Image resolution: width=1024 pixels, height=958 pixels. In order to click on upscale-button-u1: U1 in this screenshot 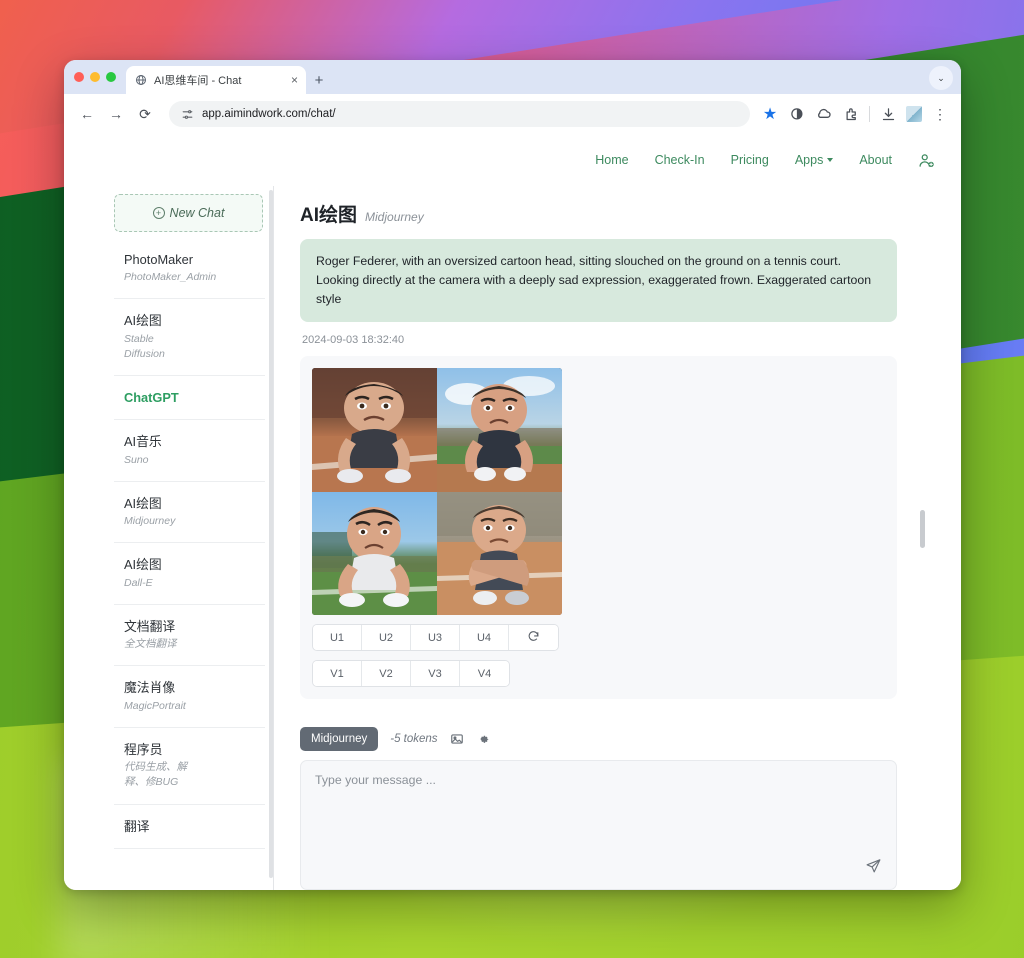, I will do `click(337, 638)`.